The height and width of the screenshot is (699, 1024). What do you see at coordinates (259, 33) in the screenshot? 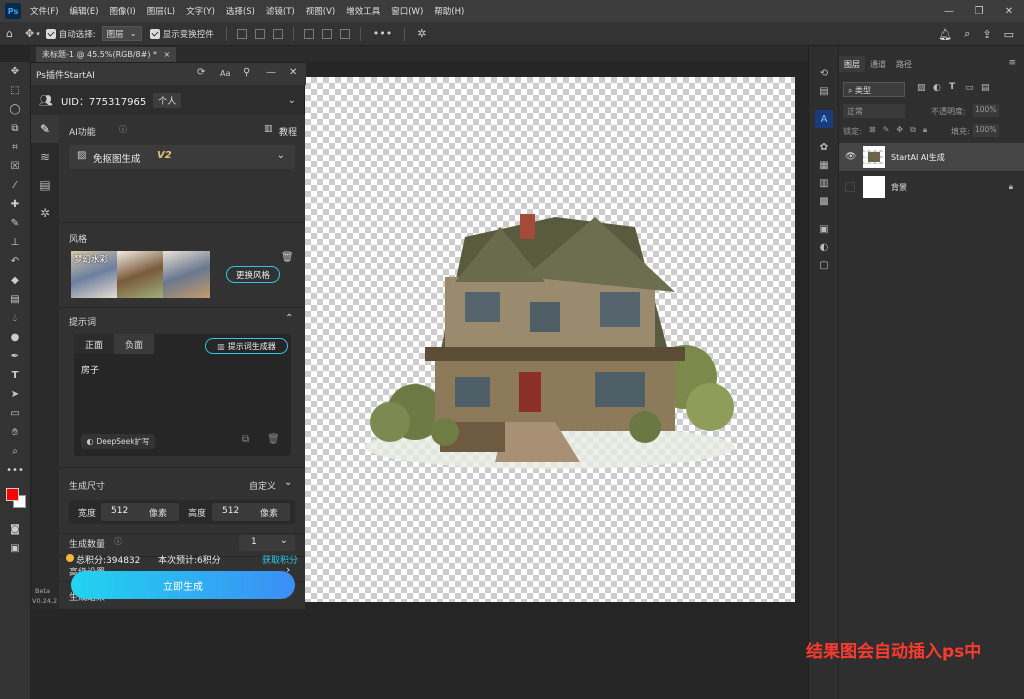
I see `align-center-icon` at bounding box center [259, 33].